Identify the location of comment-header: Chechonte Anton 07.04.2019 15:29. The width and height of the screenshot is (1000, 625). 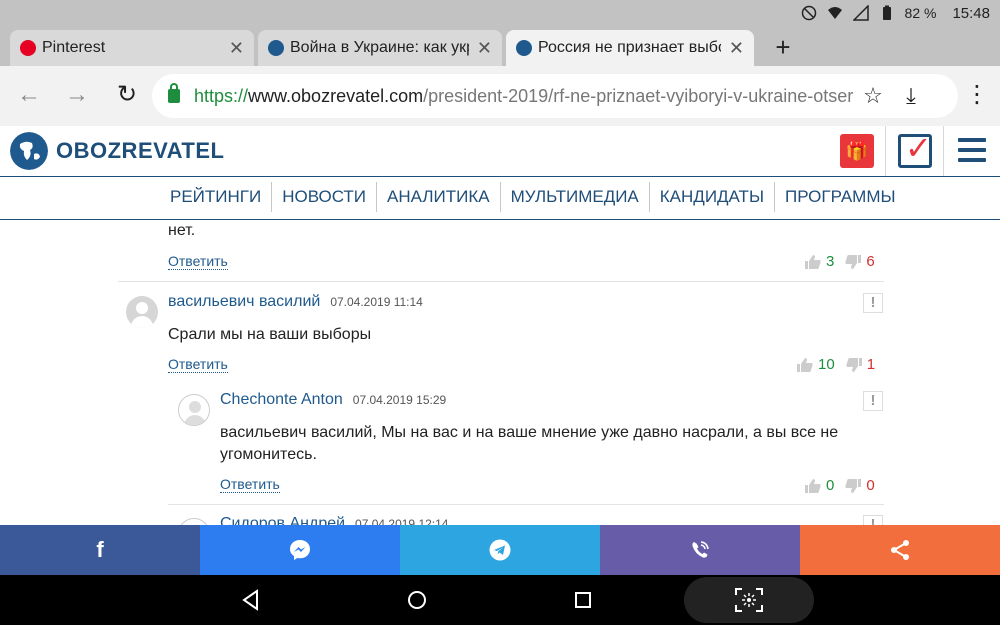
(333, 400).